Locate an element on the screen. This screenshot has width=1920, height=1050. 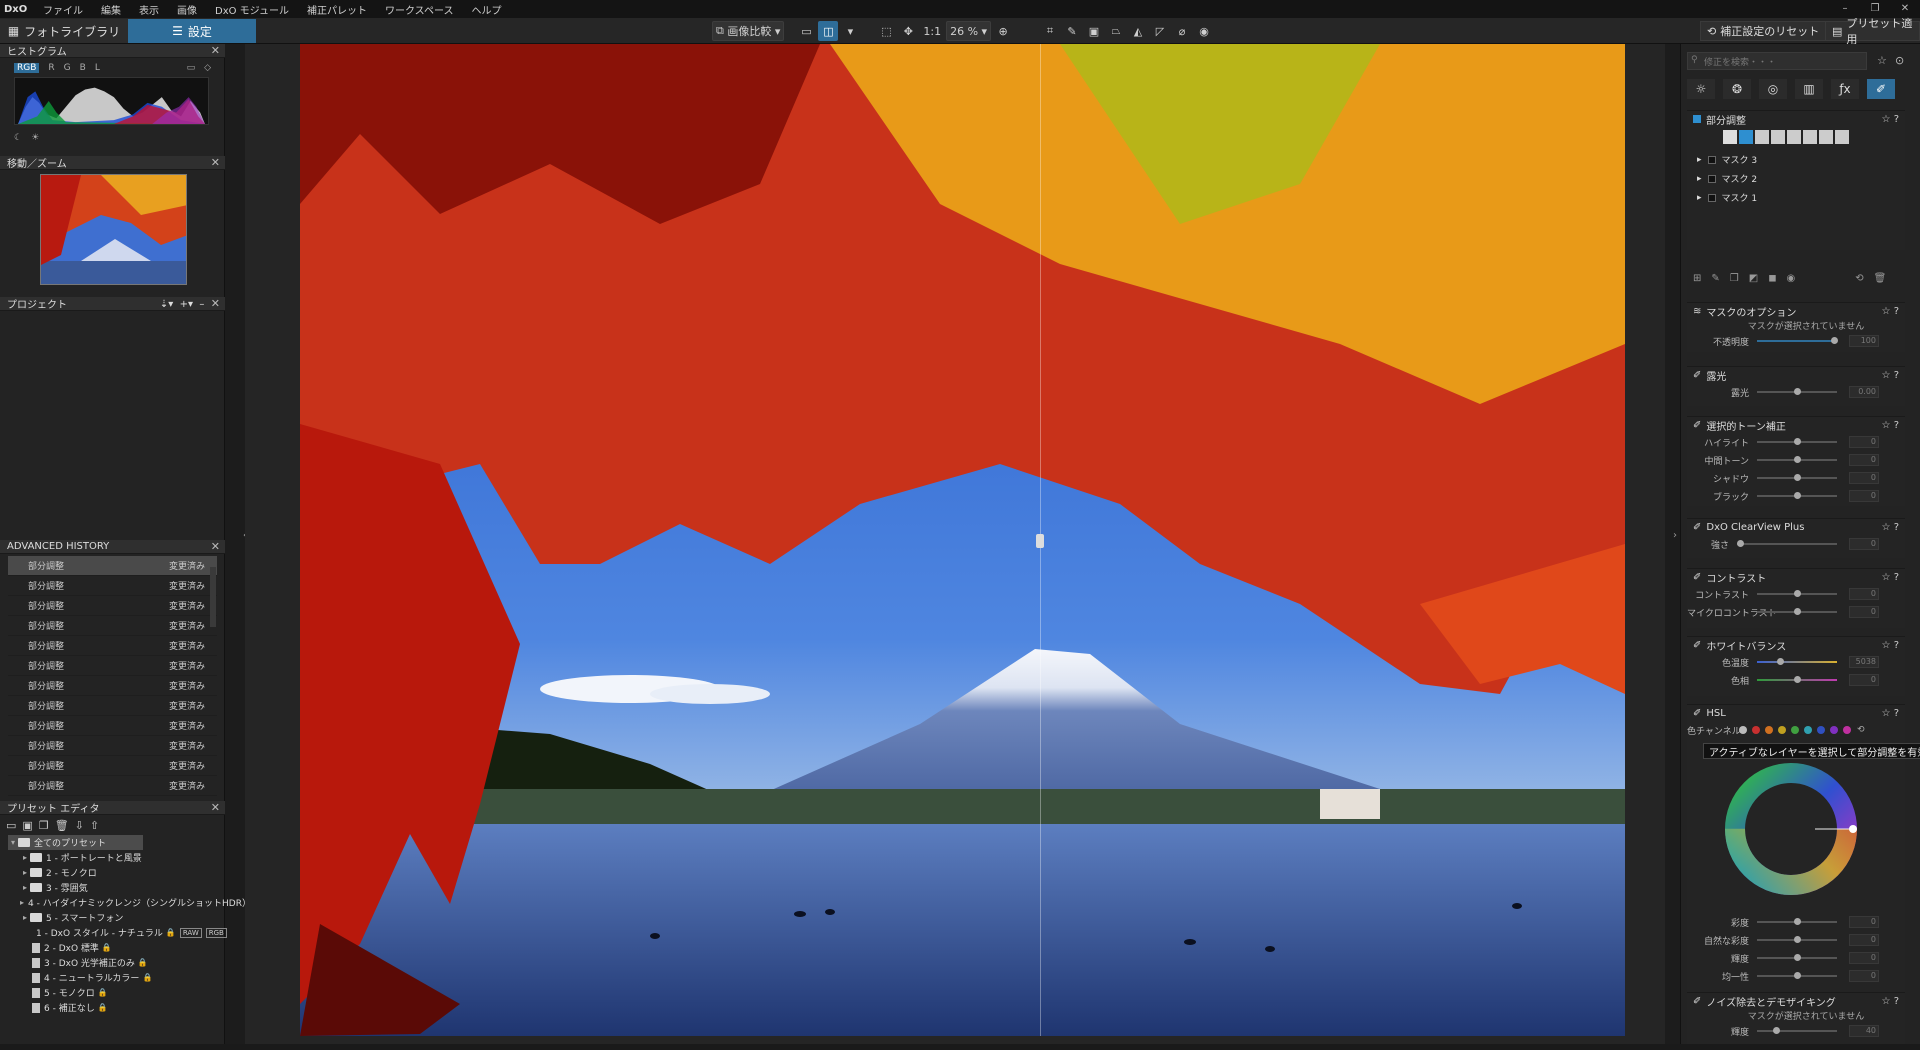
mask-tool-control-point is located at coordinates (1762, 137).